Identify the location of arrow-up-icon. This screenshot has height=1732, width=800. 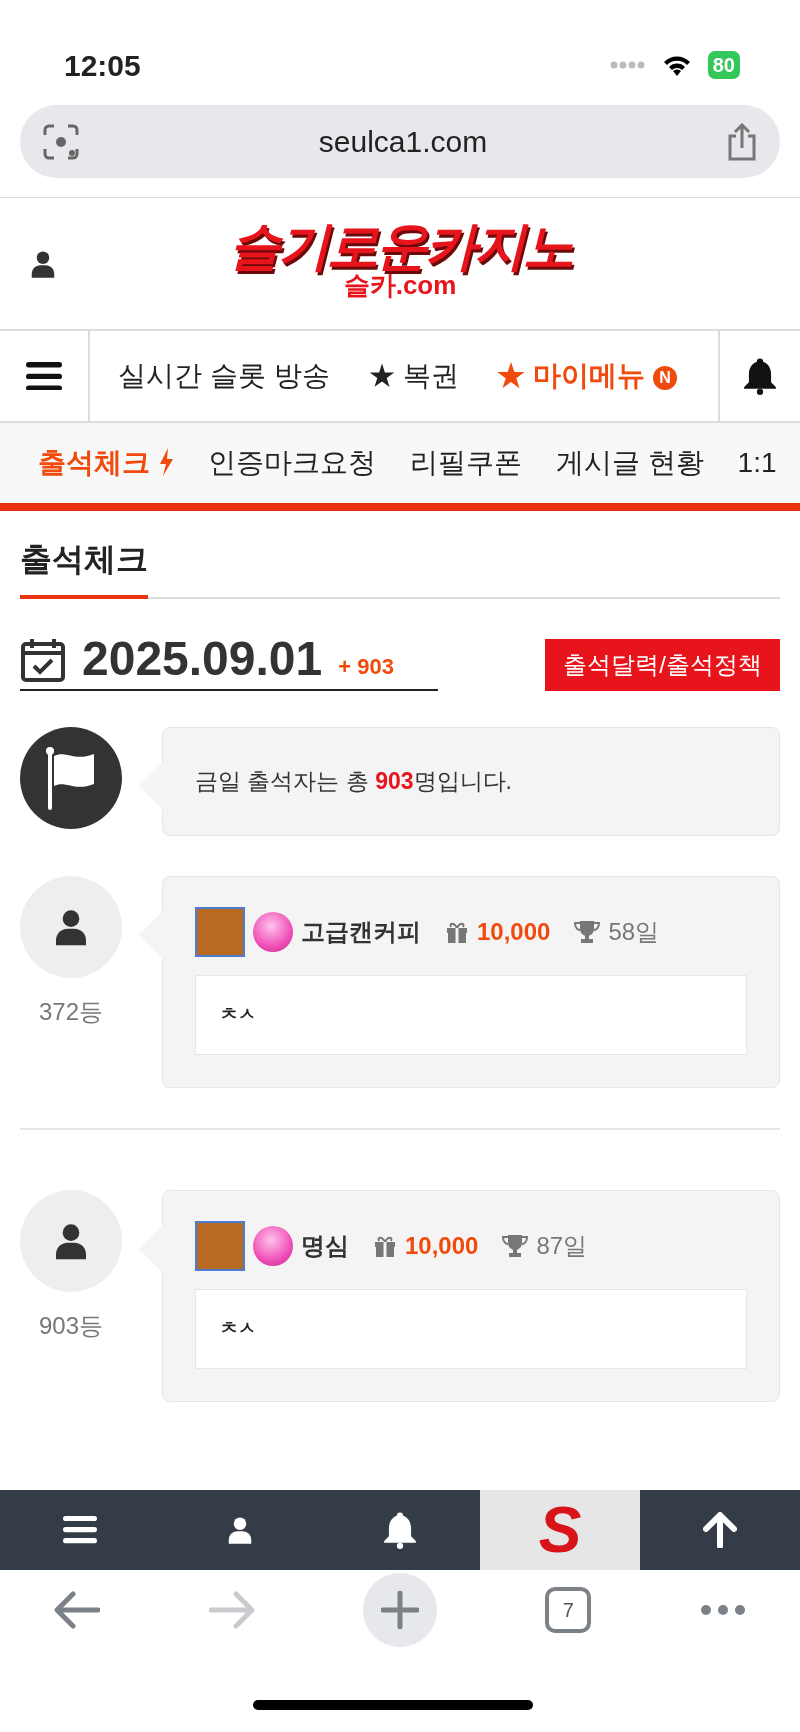
(720, 1530).